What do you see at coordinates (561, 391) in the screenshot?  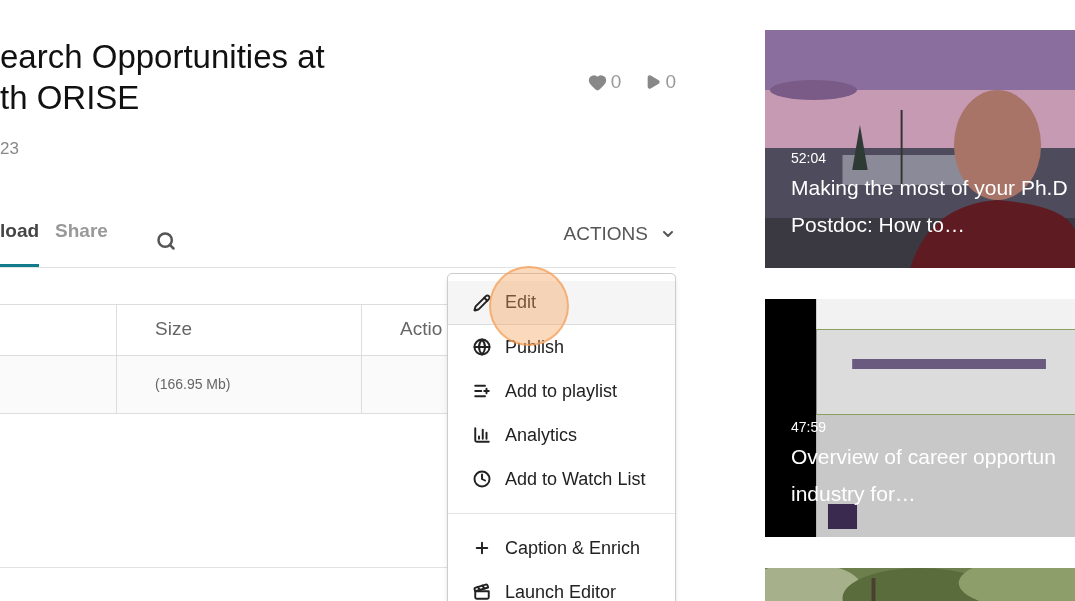 I see `menu-item: Add to playlist` at bounding box center [561, 391].